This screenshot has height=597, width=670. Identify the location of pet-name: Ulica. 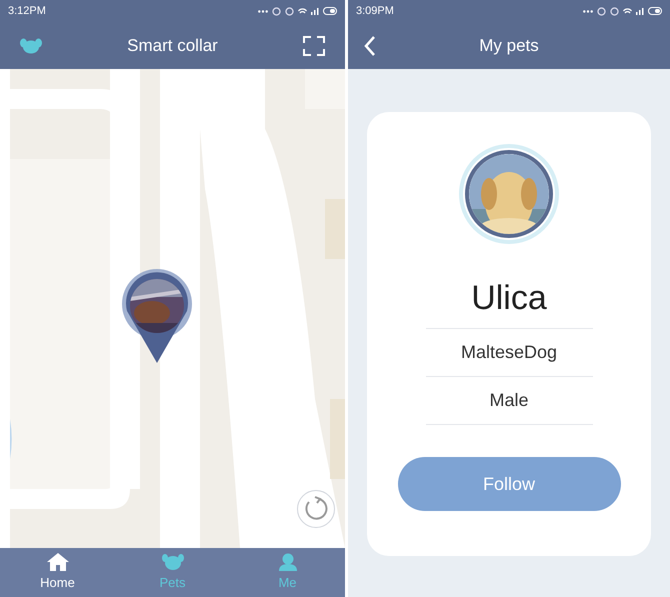
(509, 298).